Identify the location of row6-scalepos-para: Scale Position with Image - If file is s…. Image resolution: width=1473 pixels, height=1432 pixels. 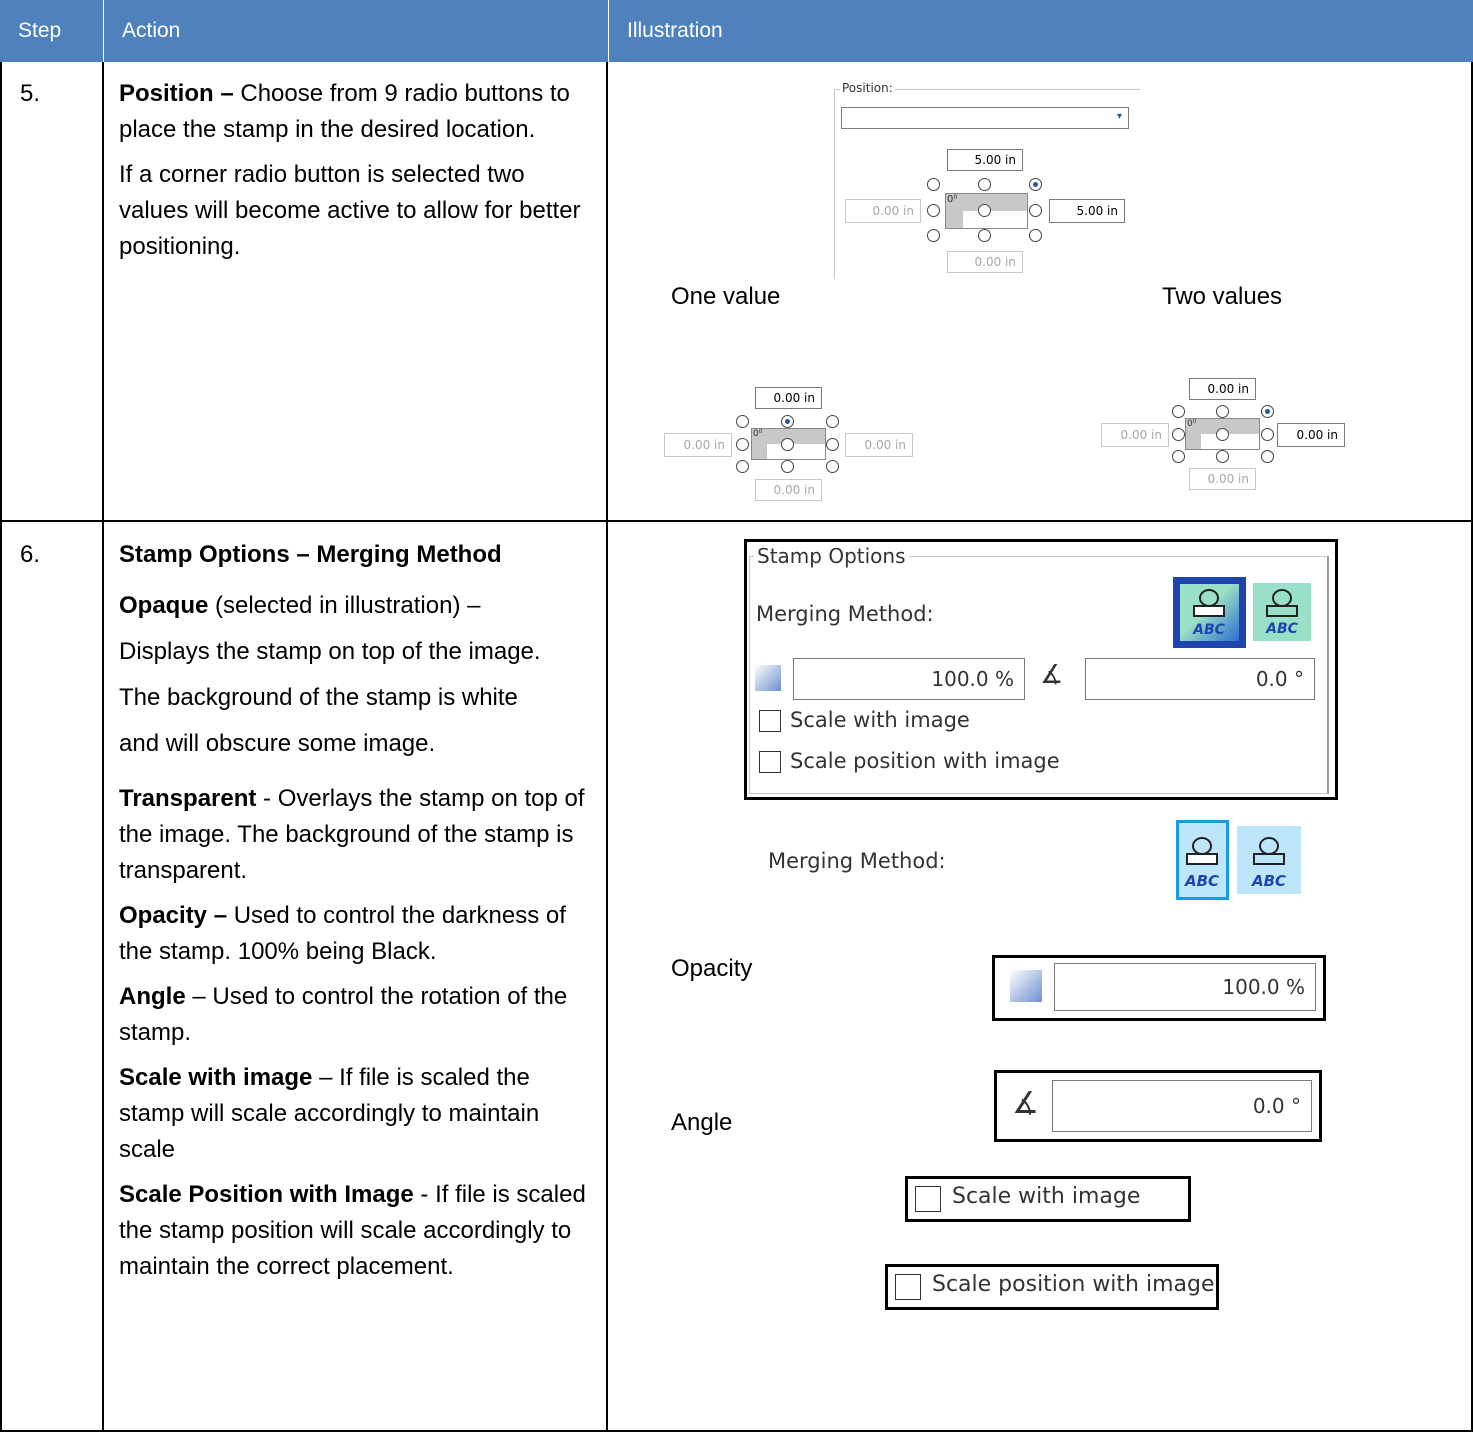
(359, 1231).